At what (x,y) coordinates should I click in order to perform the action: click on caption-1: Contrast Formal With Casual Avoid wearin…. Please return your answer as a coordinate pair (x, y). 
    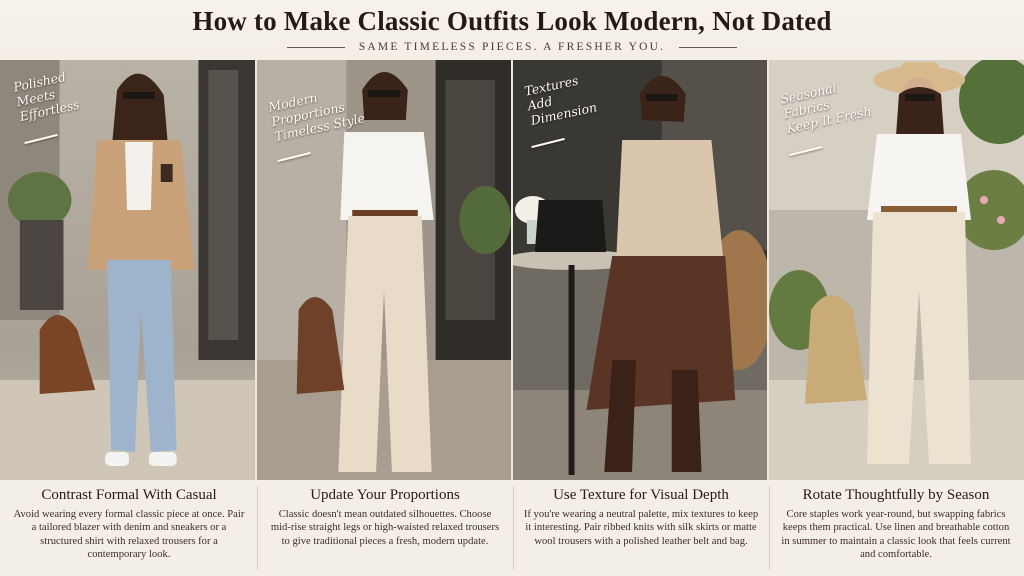
    Looking at the image, I should click on (129, 528).